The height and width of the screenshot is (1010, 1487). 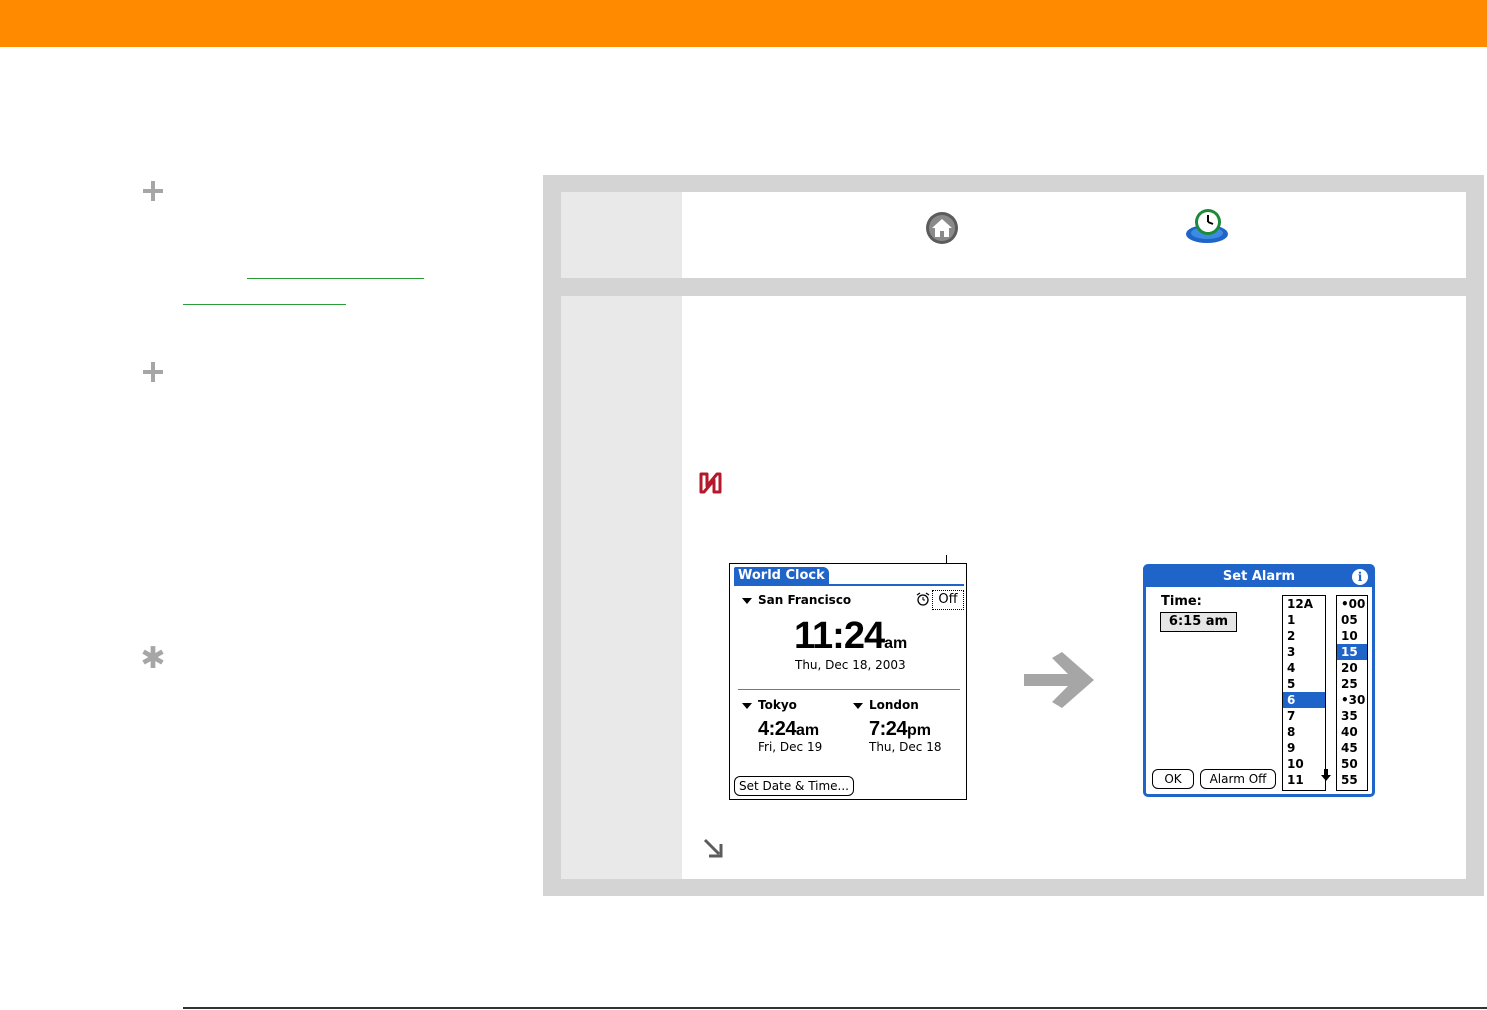 I want to click on minute-item: 35, so click(x=1352, y=716).